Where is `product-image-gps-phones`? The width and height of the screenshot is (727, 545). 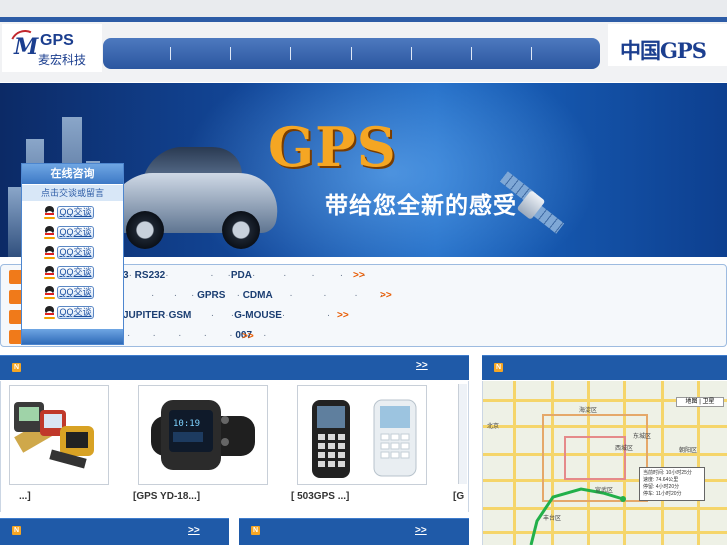
product-image-gps-phones is located at coordinates (362, 435).